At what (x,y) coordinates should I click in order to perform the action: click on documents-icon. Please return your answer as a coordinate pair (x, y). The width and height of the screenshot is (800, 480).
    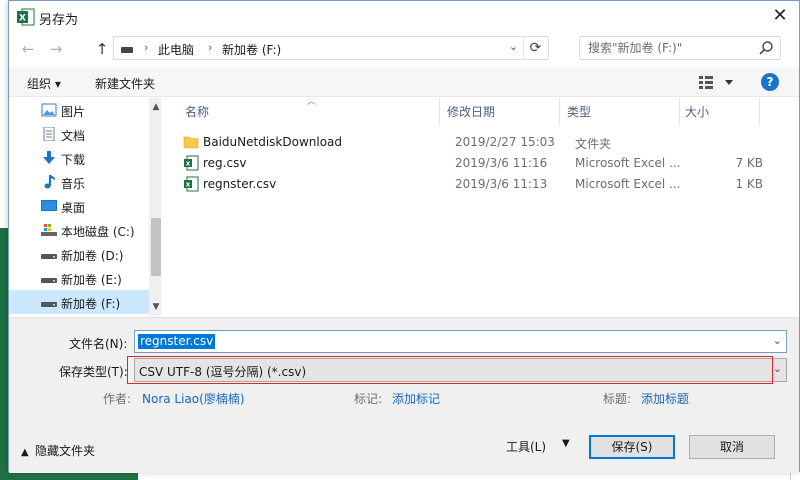
    Looking at the image, I should click on (49, 134).